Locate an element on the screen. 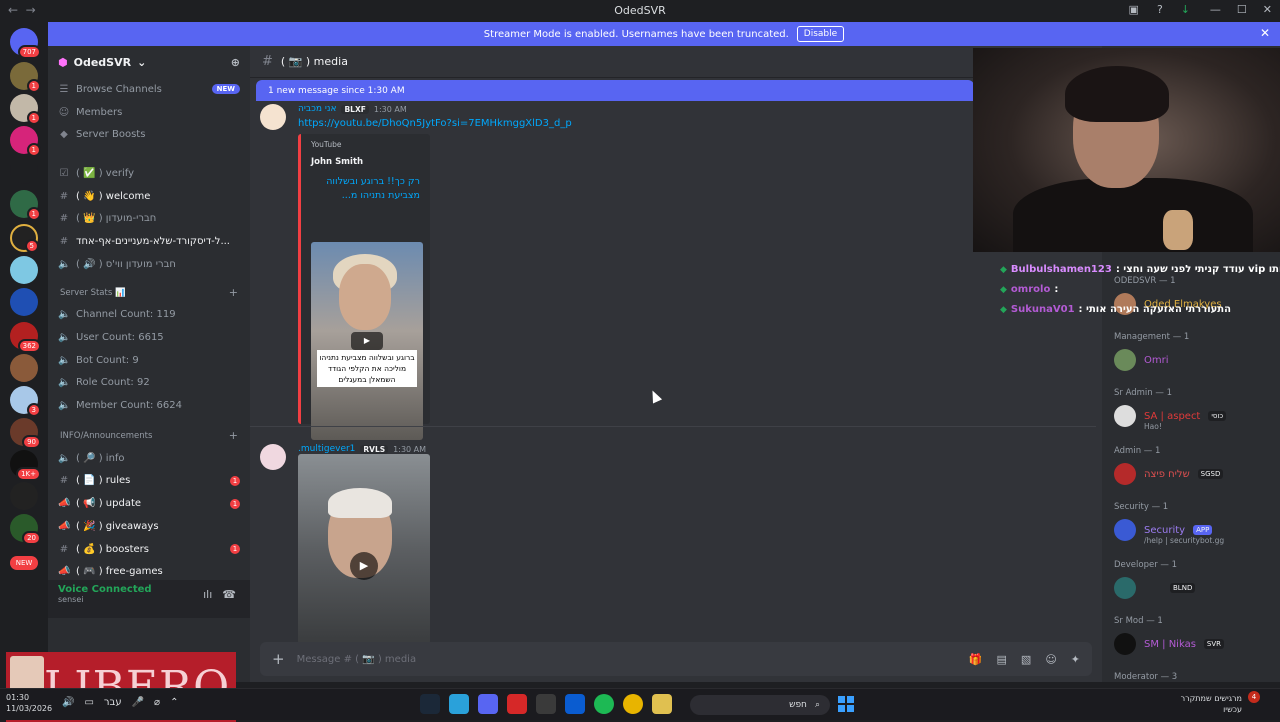 This screenshot has height=722, width=1280. inbox-icon: ▣ is located at coordinates (1134, 9).